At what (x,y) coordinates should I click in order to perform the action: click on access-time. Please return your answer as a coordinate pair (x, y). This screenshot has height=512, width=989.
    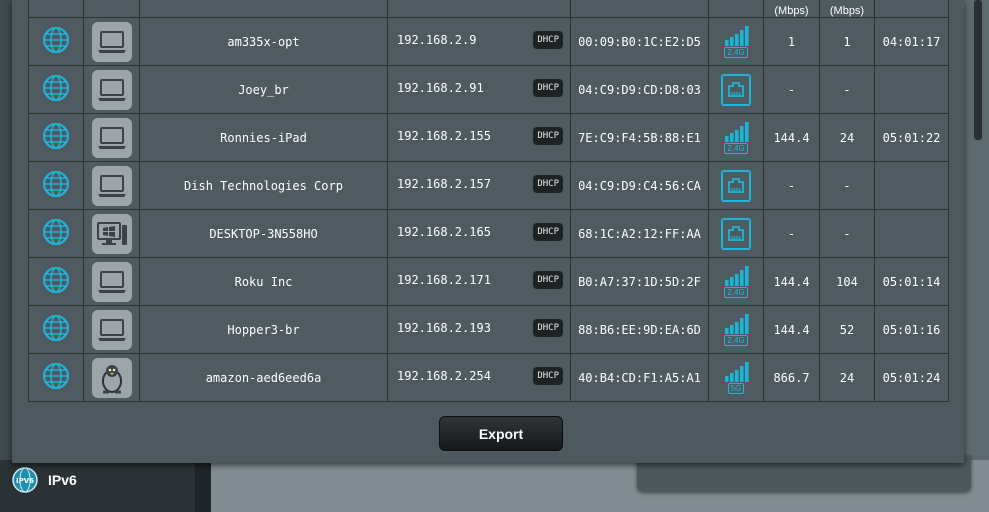
    Looking at the image, I should click on (911, 89).